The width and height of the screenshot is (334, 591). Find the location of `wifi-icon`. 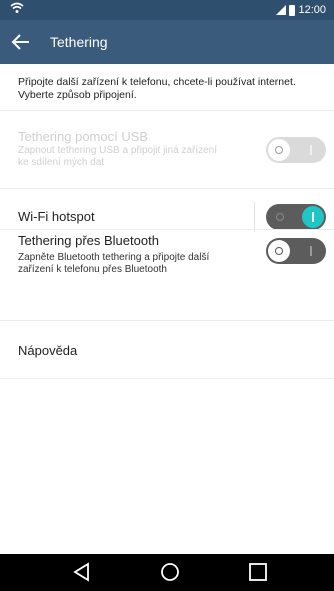

wifi-icon is located at coordinates (17, 10).